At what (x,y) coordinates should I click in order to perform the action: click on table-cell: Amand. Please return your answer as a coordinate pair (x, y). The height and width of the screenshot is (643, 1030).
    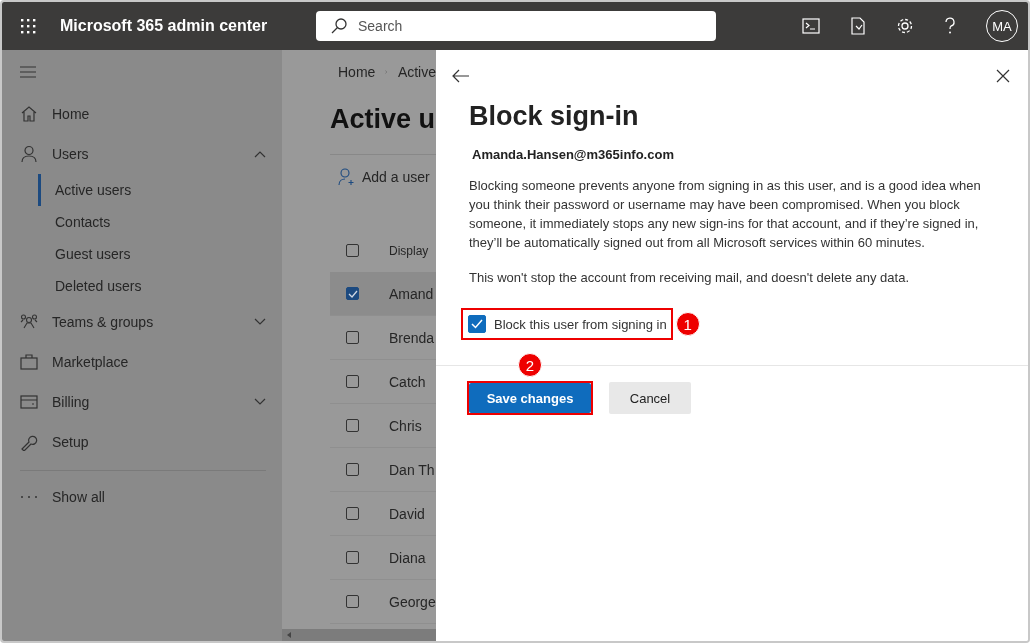
    Looking at the image, I should click on (411, 293).